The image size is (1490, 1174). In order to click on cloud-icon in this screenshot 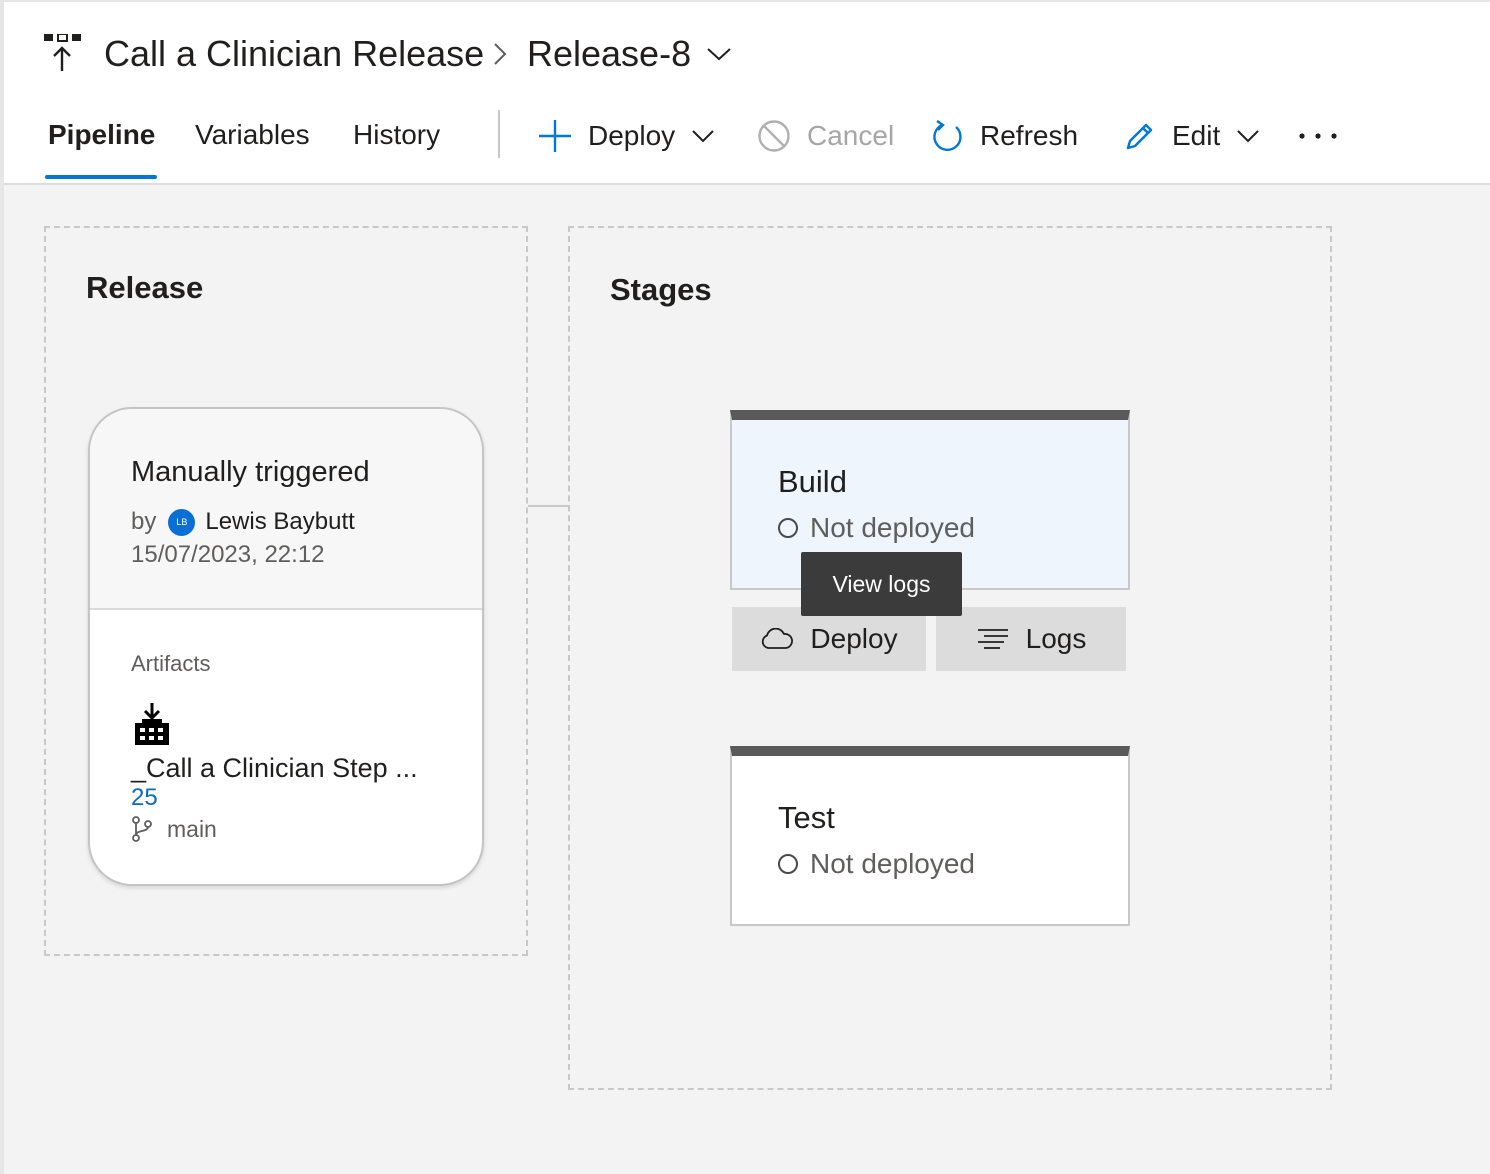, I will do `click(778, 638)`.